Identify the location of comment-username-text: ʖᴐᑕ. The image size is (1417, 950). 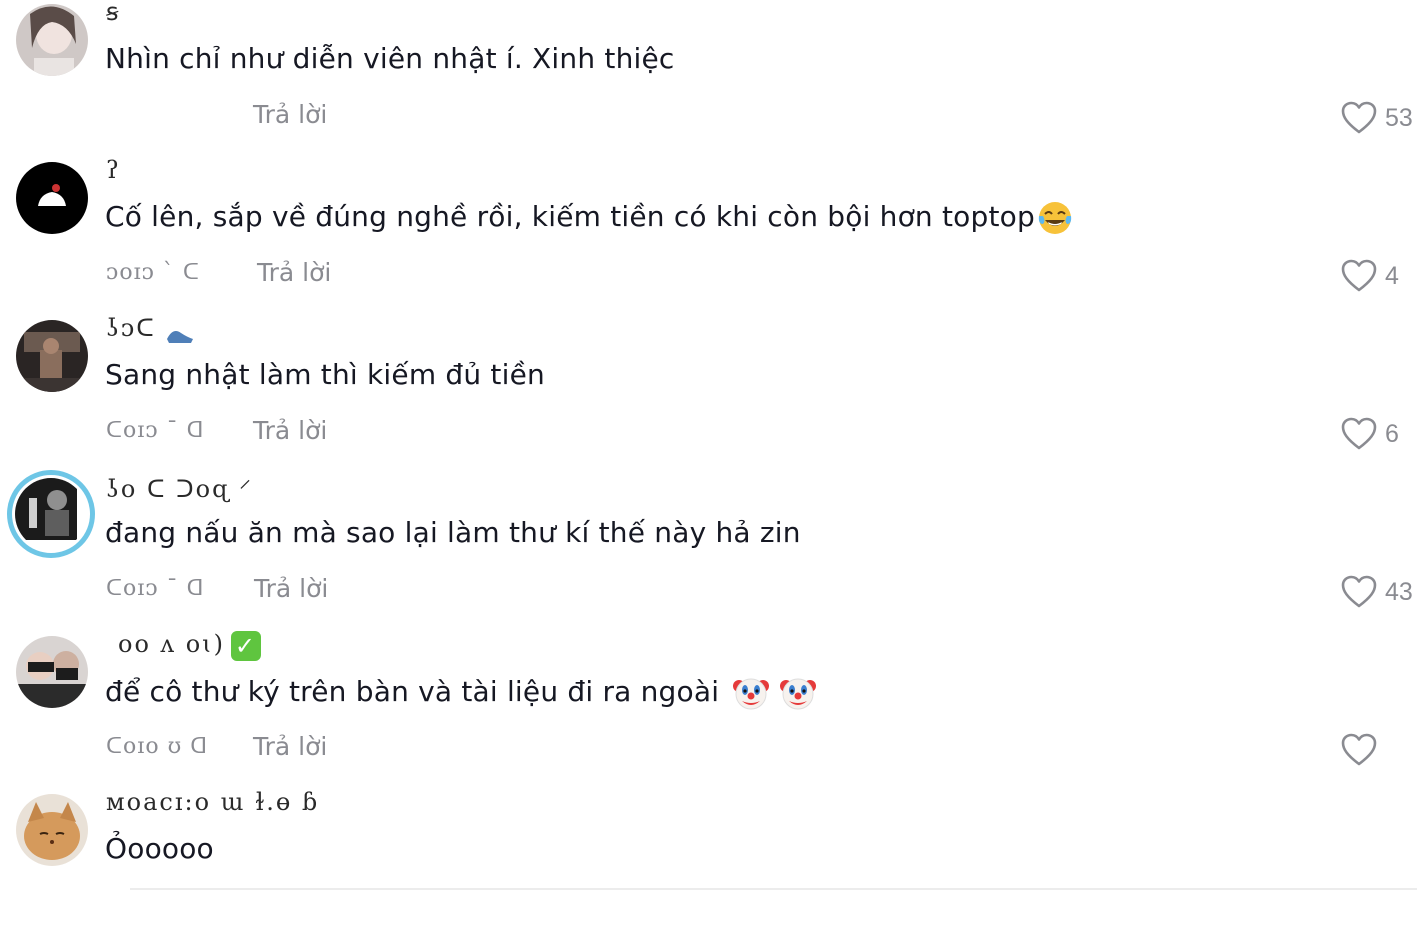
(131, 328).